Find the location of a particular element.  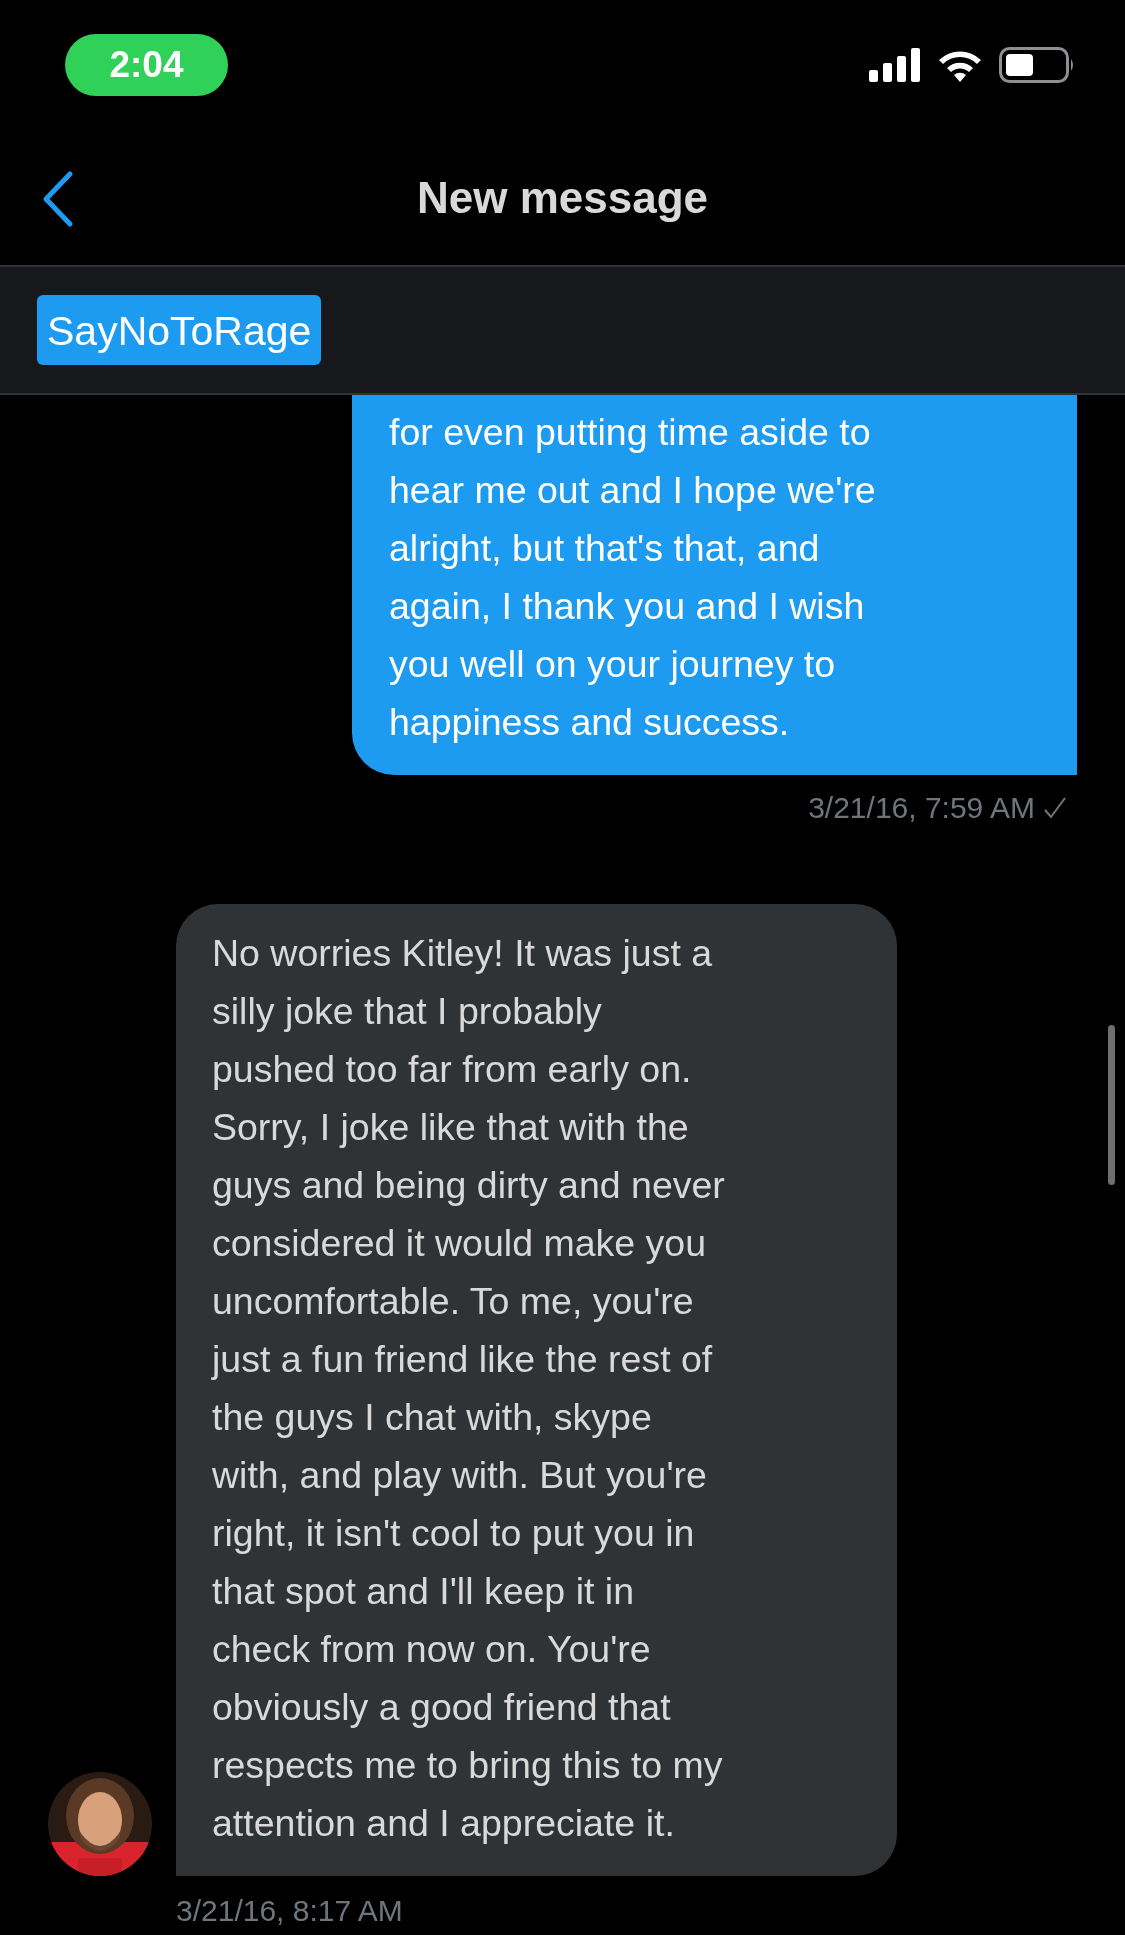

message-timestamp: 3/21/16, 8:17 AM is located at coordinates (289, 1911).